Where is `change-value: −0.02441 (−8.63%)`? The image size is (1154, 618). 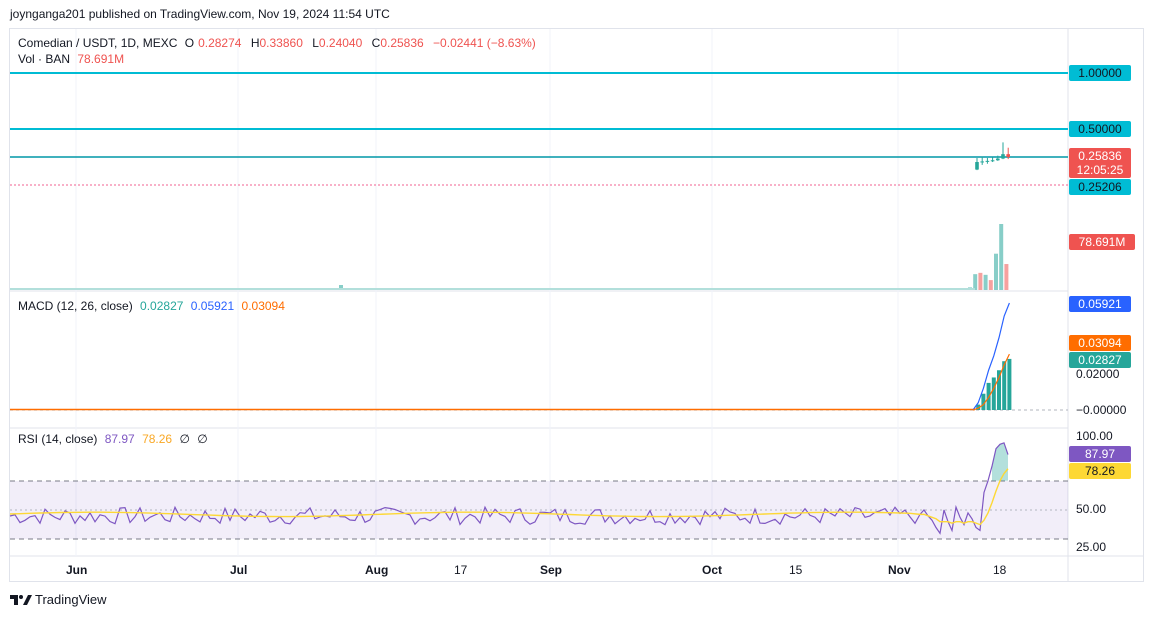 change-value: −0.02441 (−8.63%) is located at coordinates (484, 43).